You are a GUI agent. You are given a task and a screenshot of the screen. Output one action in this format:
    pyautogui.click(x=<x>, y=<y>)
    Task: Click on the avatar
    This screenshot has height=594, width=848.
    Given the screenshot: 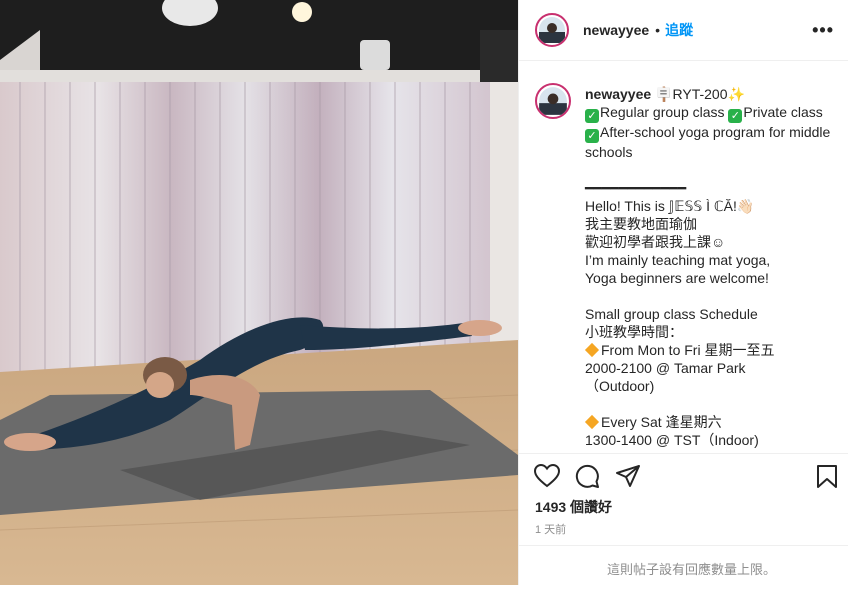 What is the action you would take?
    pyautogui.click(x=552, y=30)
    